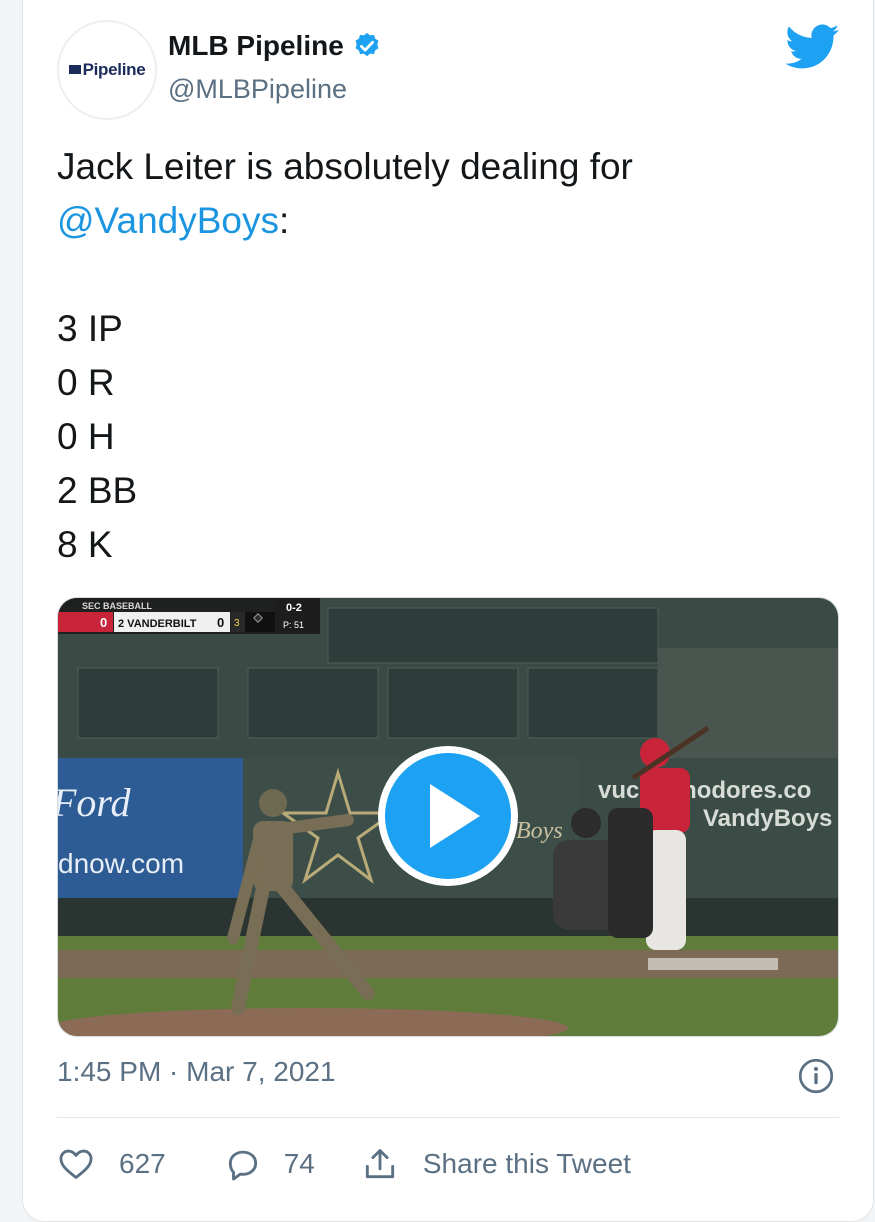 This screenshot has width=875, height=1222. What do you see at coordinates (242, 1165) in the screenshot?
I see `reply-bubble-icon` at bounding box center [242, 1165].